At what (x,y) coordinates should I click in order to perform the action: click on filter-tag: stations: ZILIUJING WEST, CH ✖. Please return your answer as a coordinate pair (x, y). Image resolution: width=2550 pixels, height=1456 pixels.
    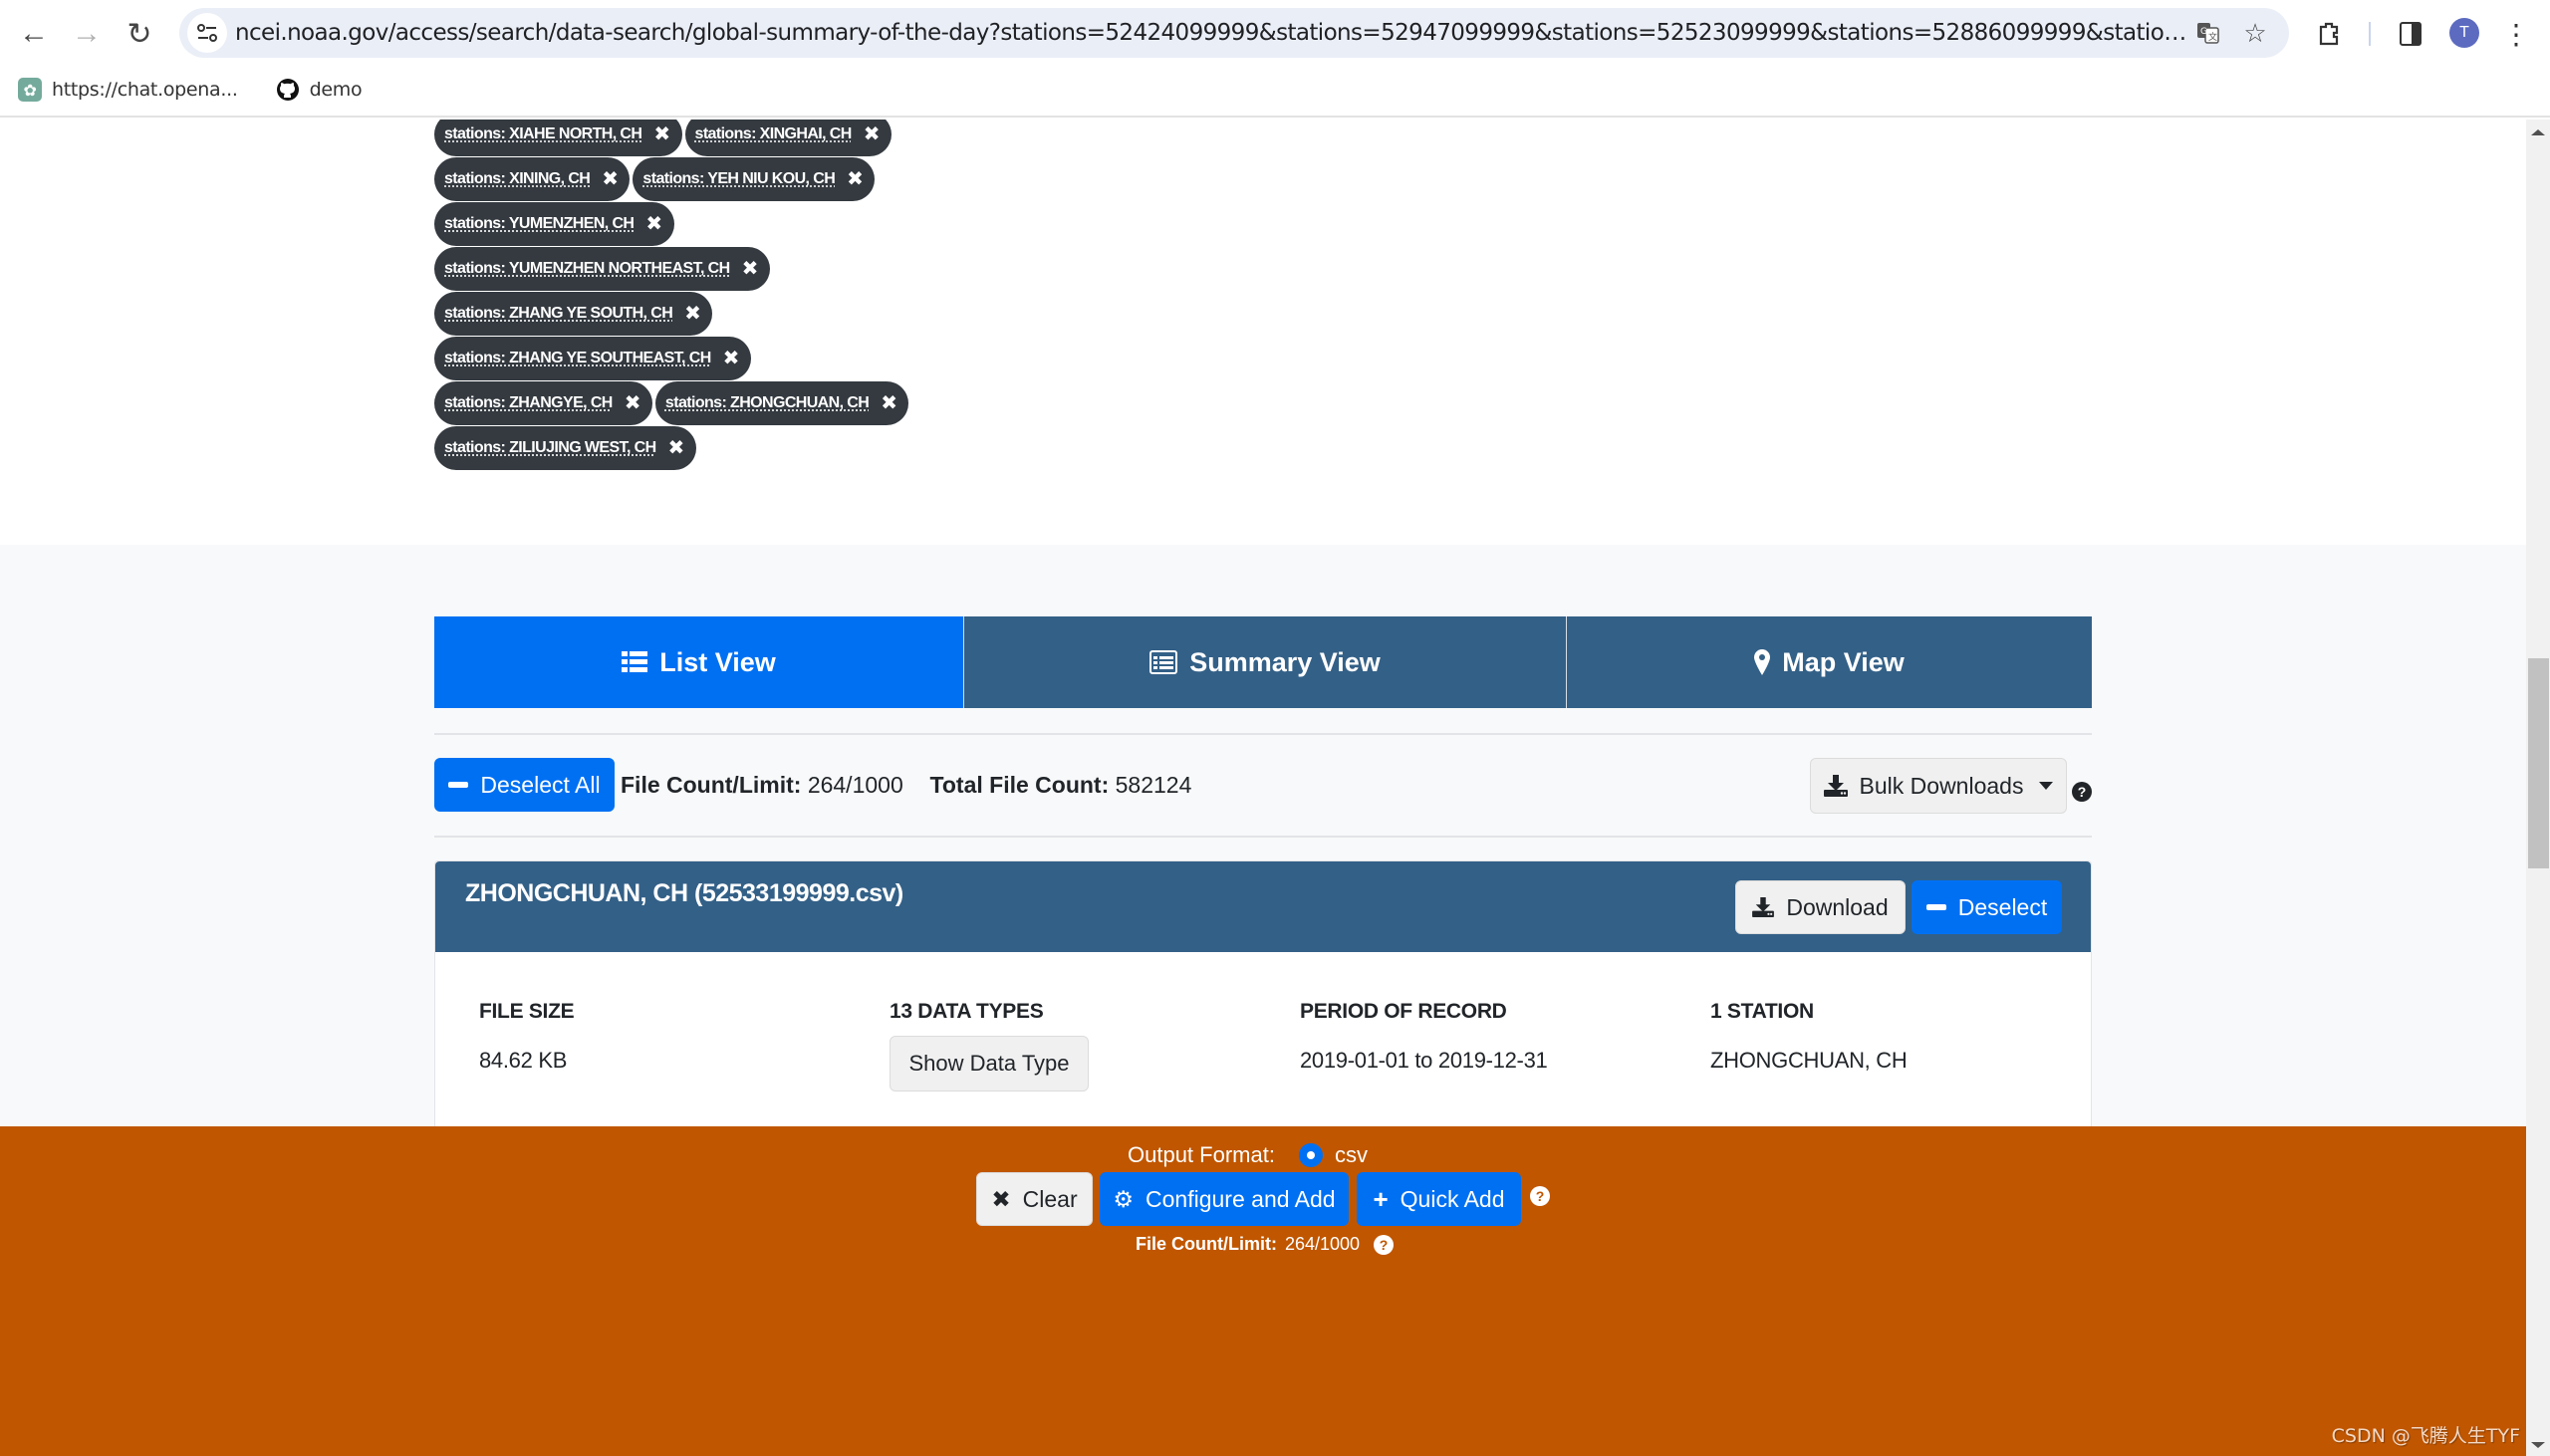
    Looking at the image, I should click on (565, 447).